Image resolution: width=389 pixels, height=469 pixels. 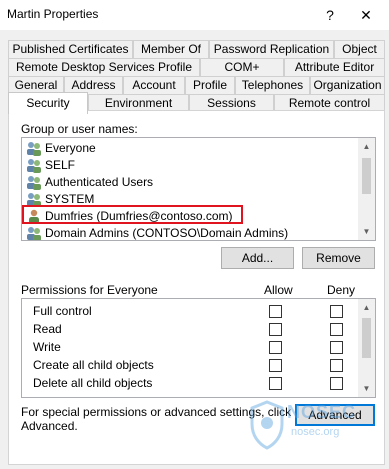 I want to click on watermark: NOSEC nosec.org, so click(x=302, y=426).